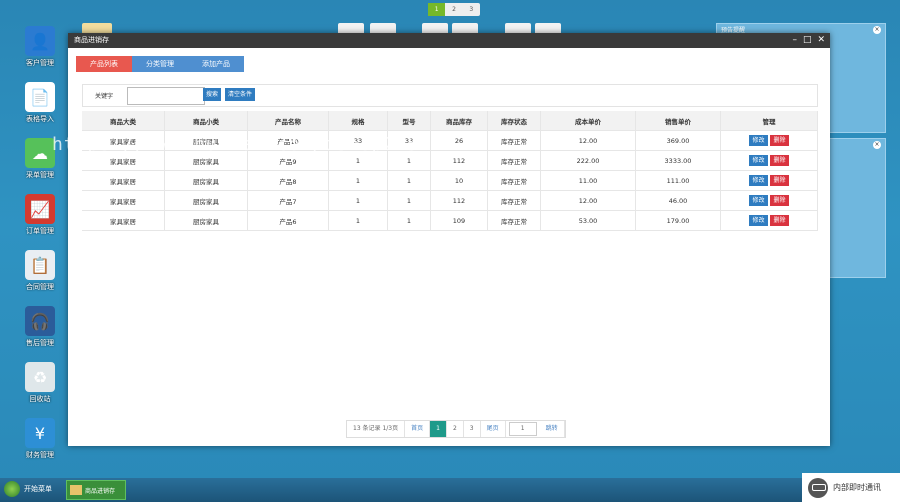 This screenshot has height=502, width=900. What do you see at coordinates (678, 180) in the screenshot?
I see `cell-price: 111.00` at bounding box center [678, 180].